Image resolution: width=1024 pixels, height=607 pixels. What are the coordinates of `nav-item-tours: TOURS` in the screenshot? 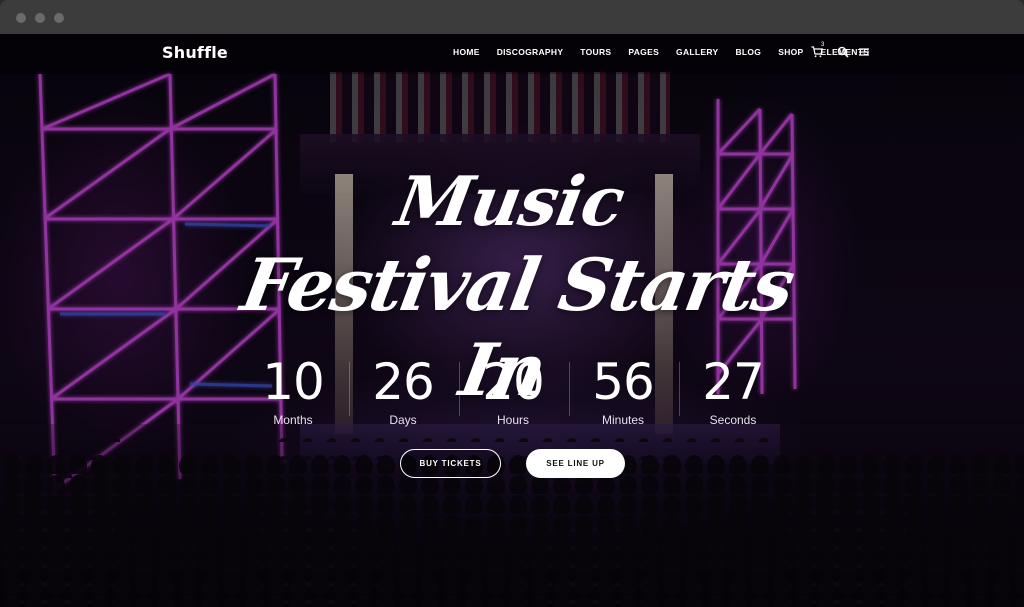 It's located at (595, 52).